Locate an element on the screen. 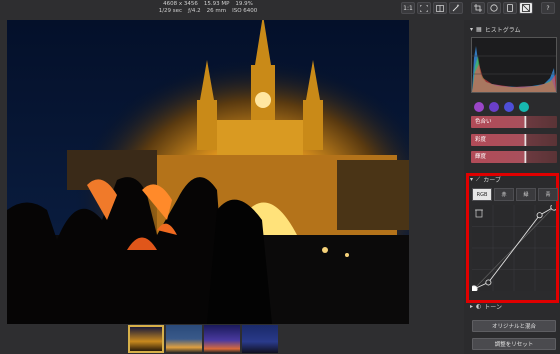 This screenshot has height=354, width=560. circle-mask-icon is located at coordinates (494, 8).